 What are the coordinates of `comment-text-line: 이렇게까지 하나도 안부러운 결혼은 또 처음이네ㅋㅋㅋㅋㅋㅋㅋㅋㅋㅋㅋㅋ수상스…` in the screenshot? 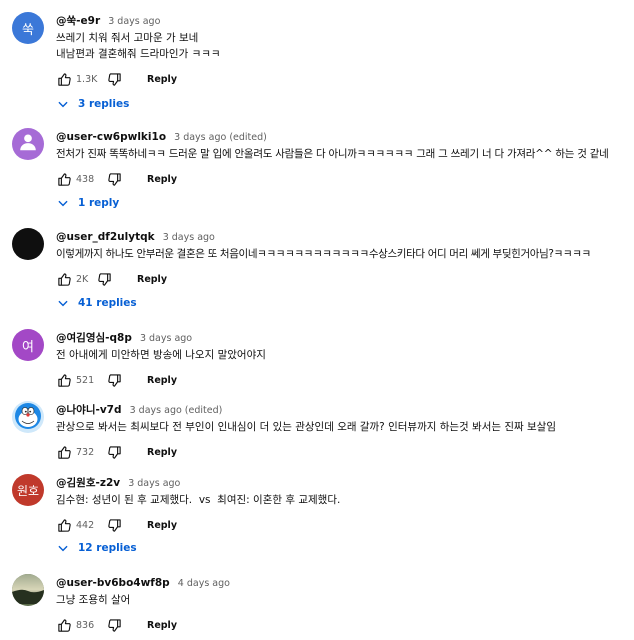 It's located at (323, 254).